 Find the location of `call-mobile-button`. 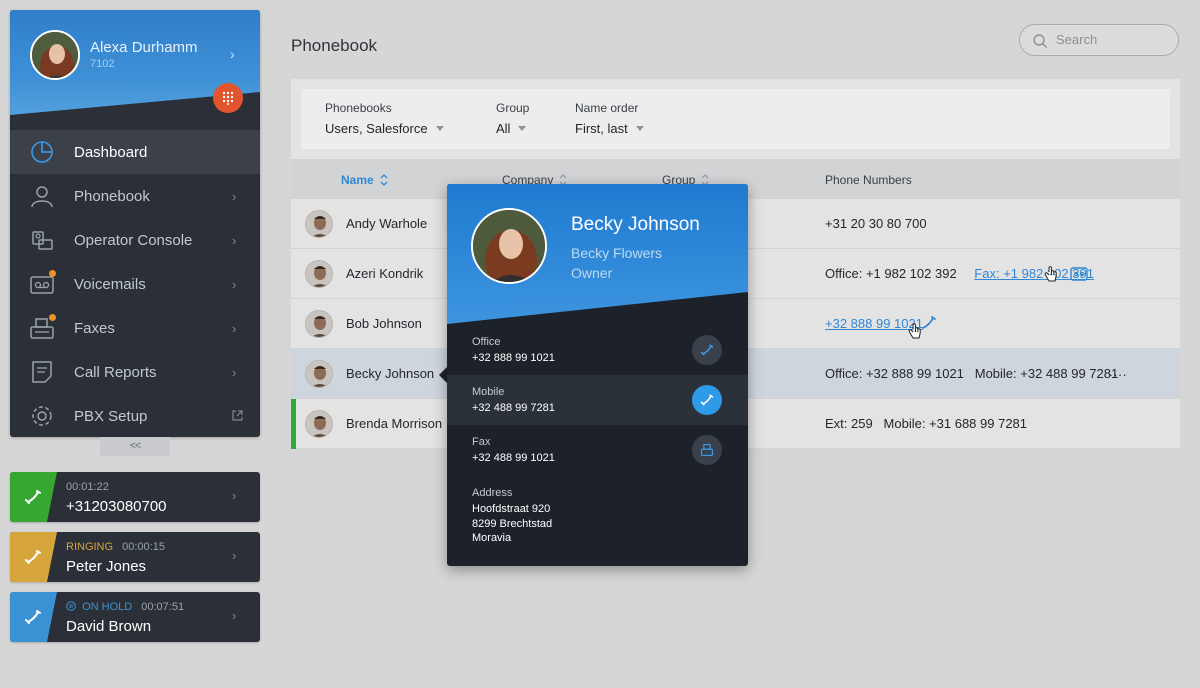

call-mobile-button is located at coordinates (707, 400).